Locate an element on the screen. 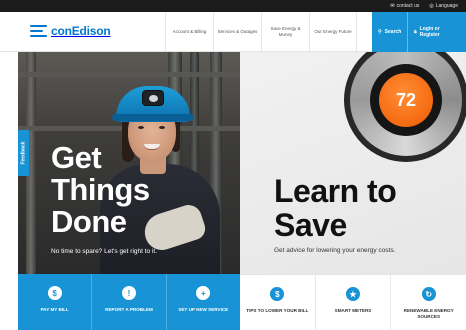 Image resolution: width=466 pixels, height=330 pixels. smart-meters-button: ★ SMART METERS is located at coordinates (354, 302).